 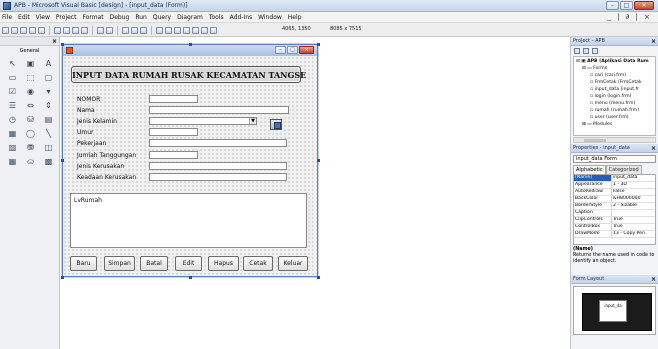 I want to click on property-row: BorderStyle 2 - Sizable, so click(x=614, y=206).